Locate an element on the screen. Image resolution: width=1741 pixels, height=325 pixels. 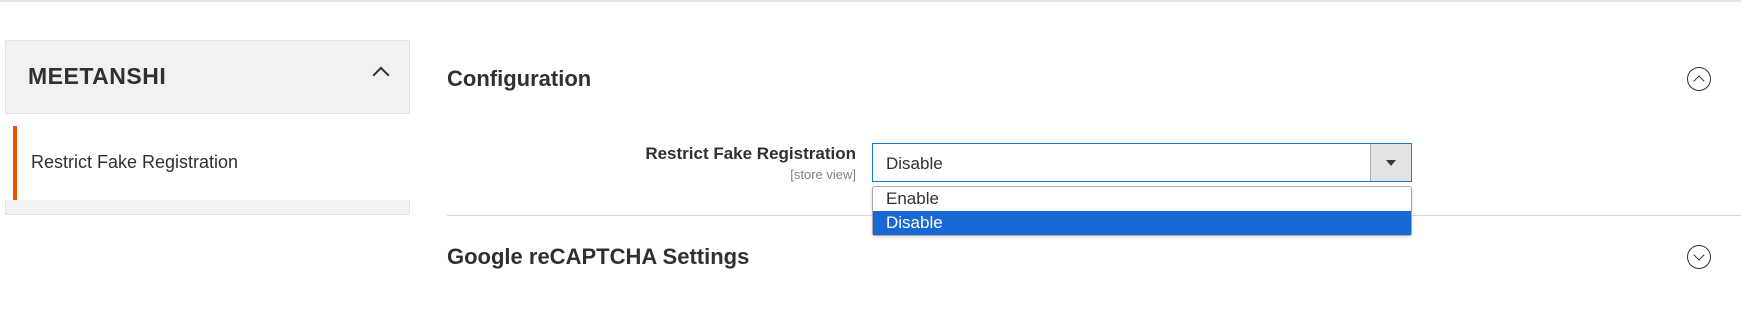
brand-logo: MEETANSHI is located at coordinates (97, 76).